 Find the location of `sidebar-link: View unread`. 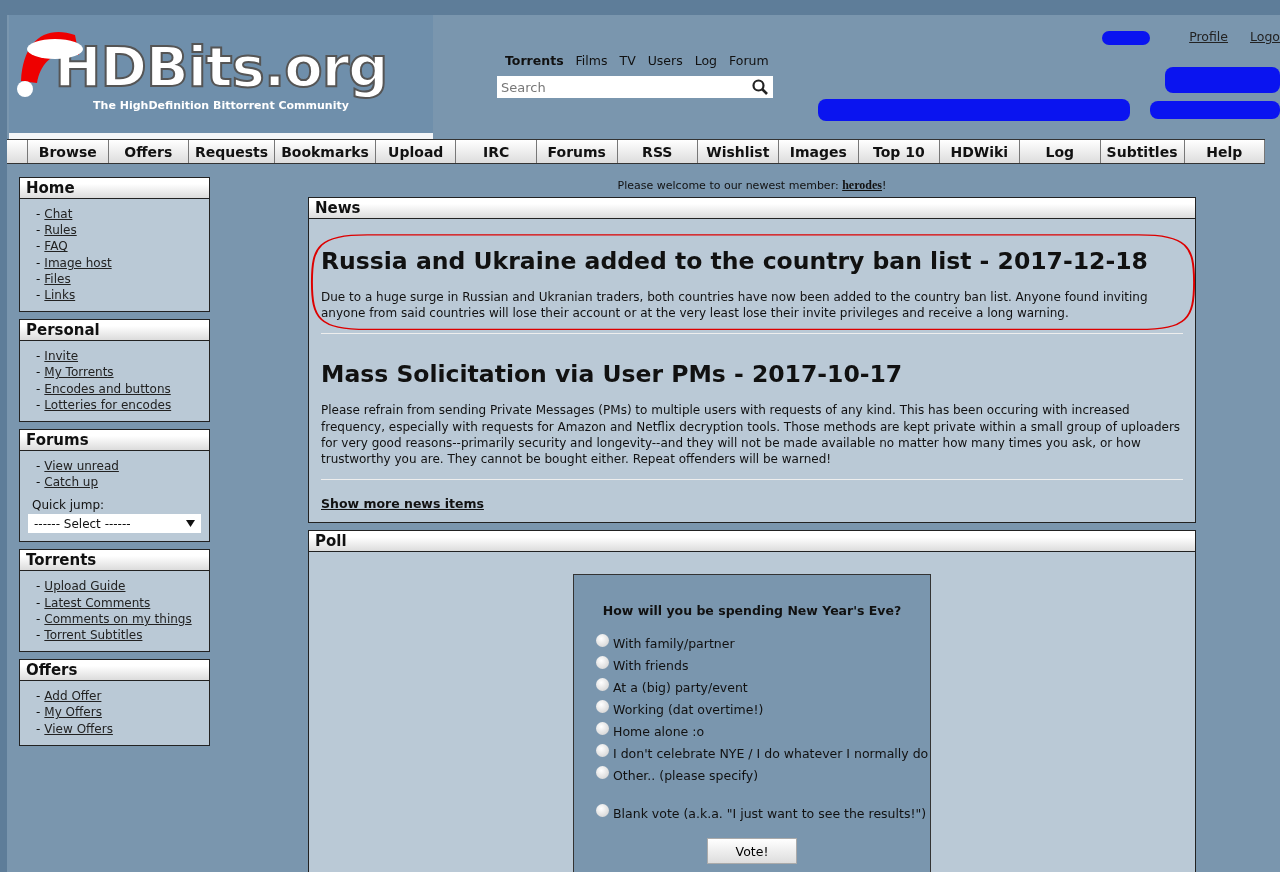

sidebar-link: View unread is located at coordinates (81, 466).